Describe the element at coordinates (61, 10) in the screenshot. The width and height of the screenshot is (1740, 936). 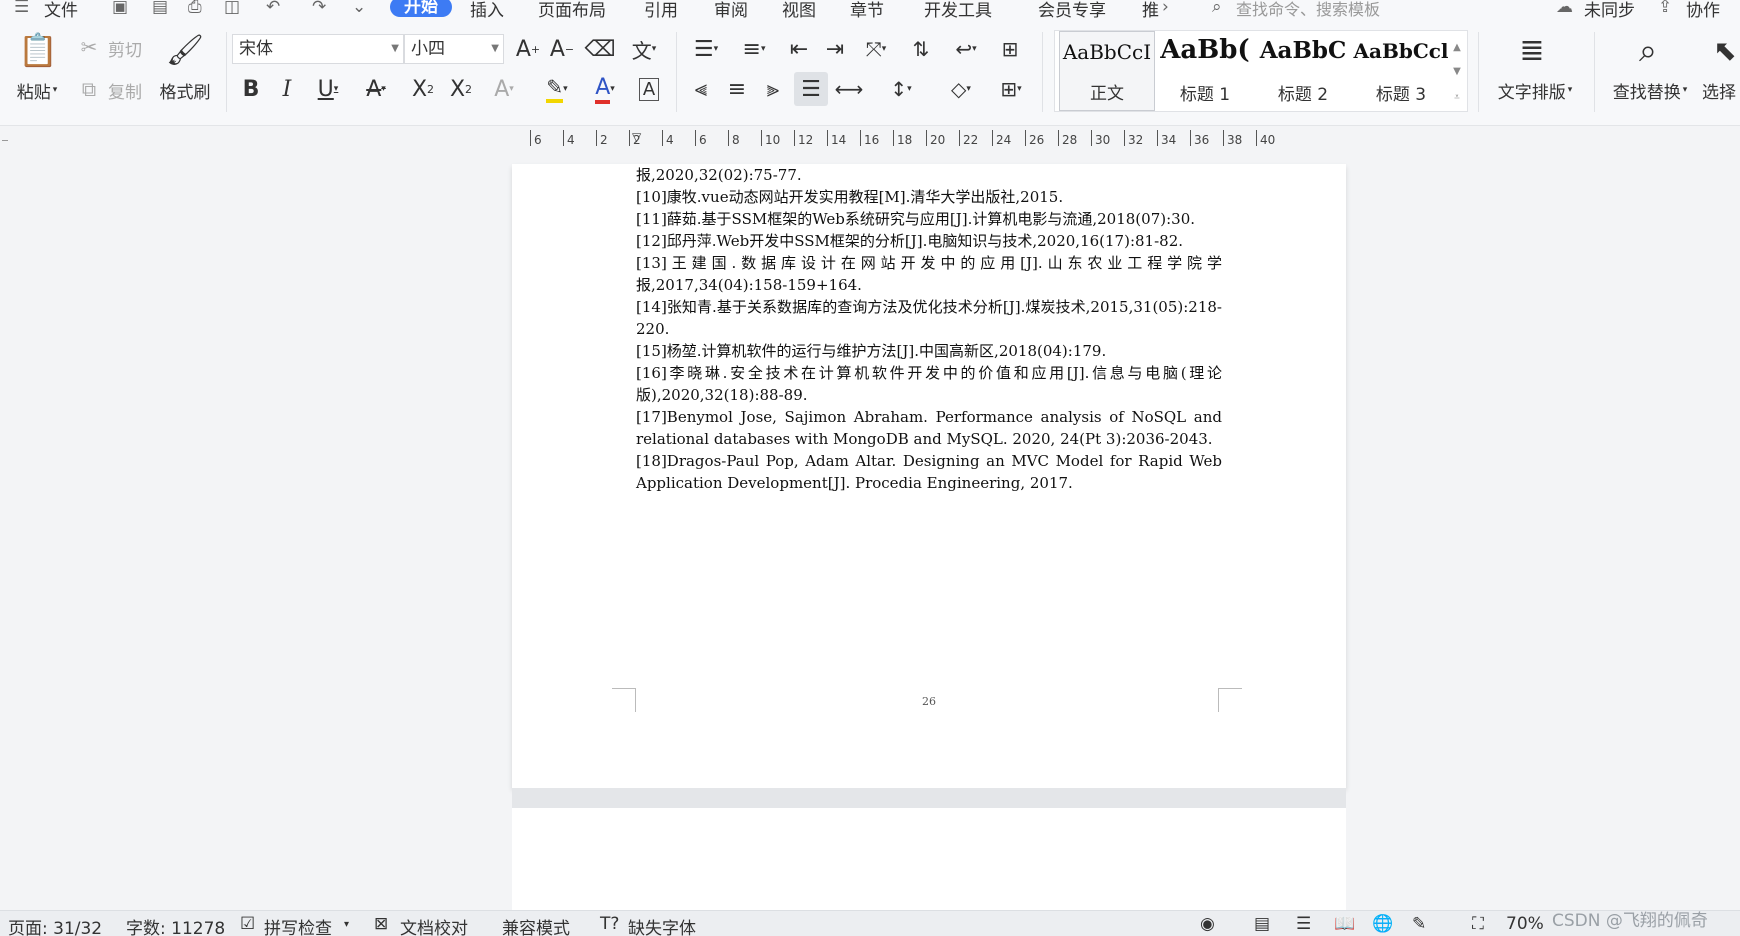
I see `file-menu: 文件` at that location.